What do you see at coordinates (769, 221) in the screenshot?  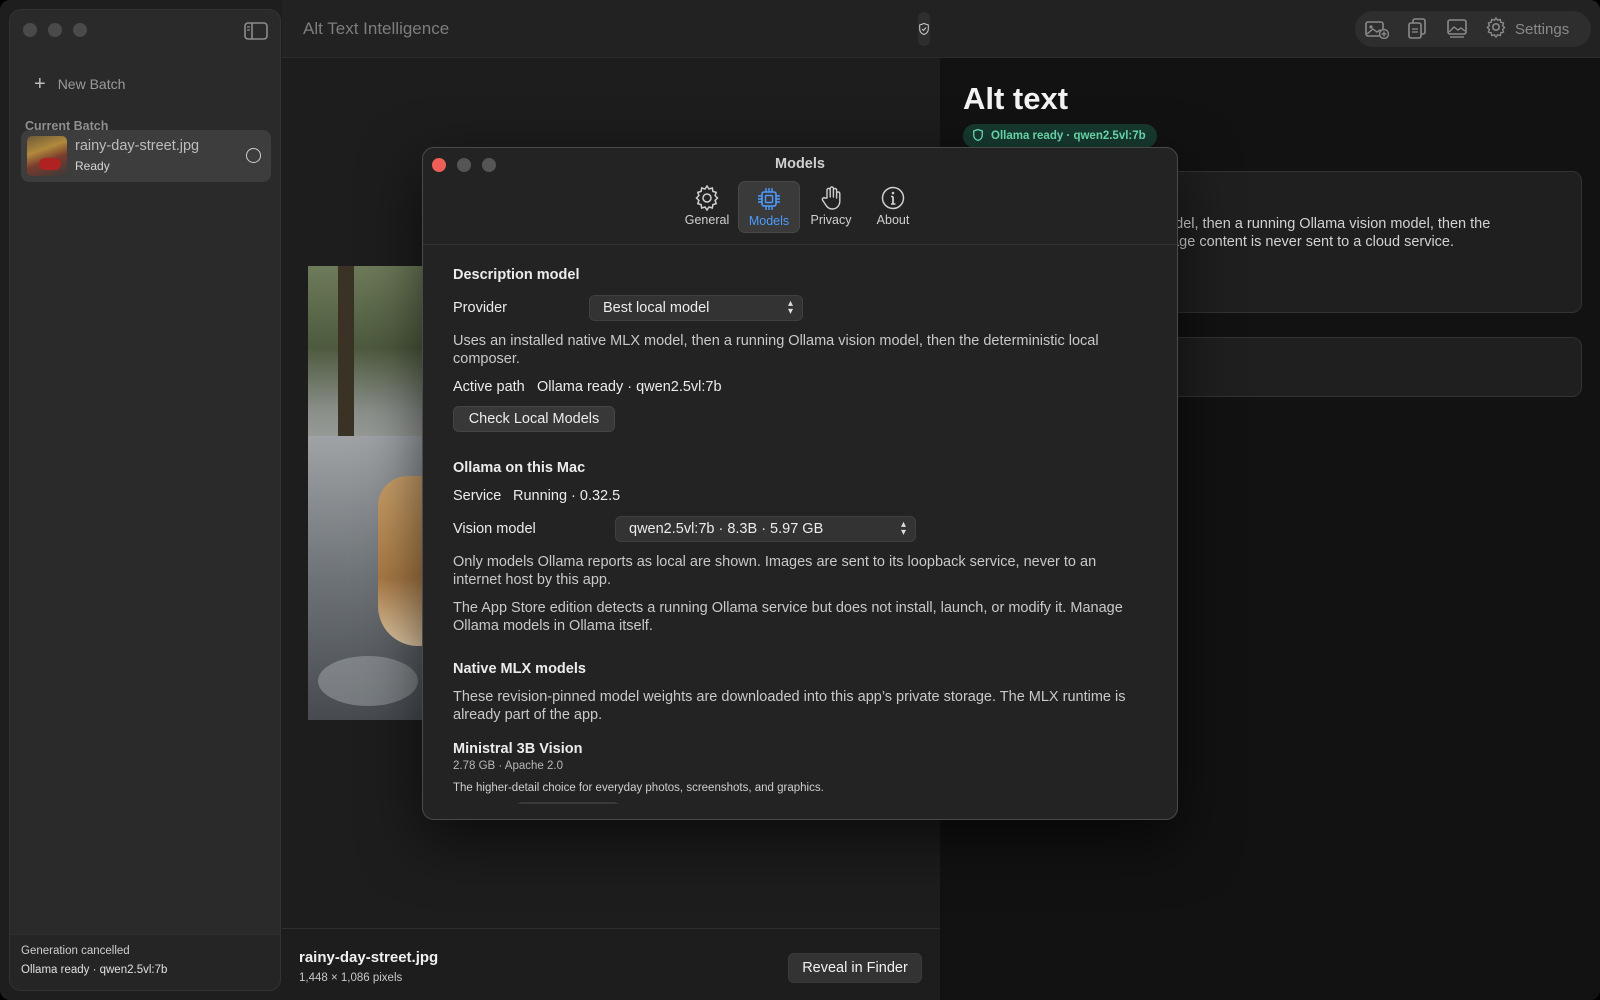 I see `tab-models-label: Models` at bounding box center [769, 221].